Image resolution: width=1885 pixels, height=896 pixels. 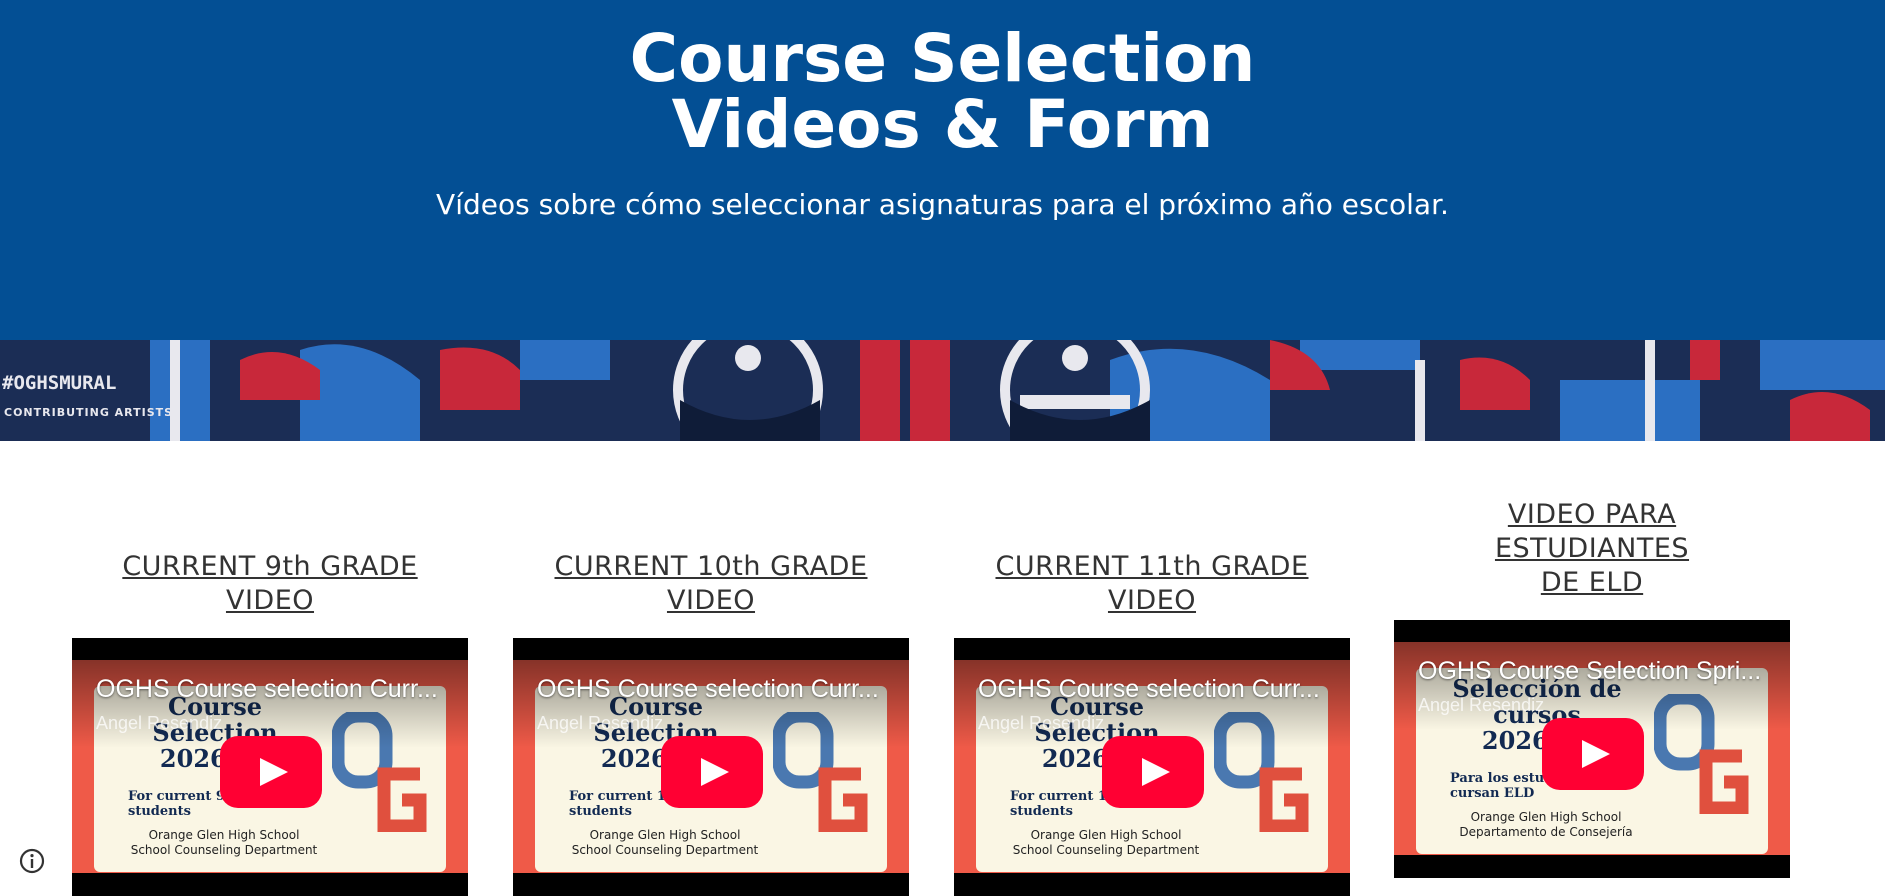 I want to click on video-link-line1: VIDEO PARA, so click(x=1592, y=514).